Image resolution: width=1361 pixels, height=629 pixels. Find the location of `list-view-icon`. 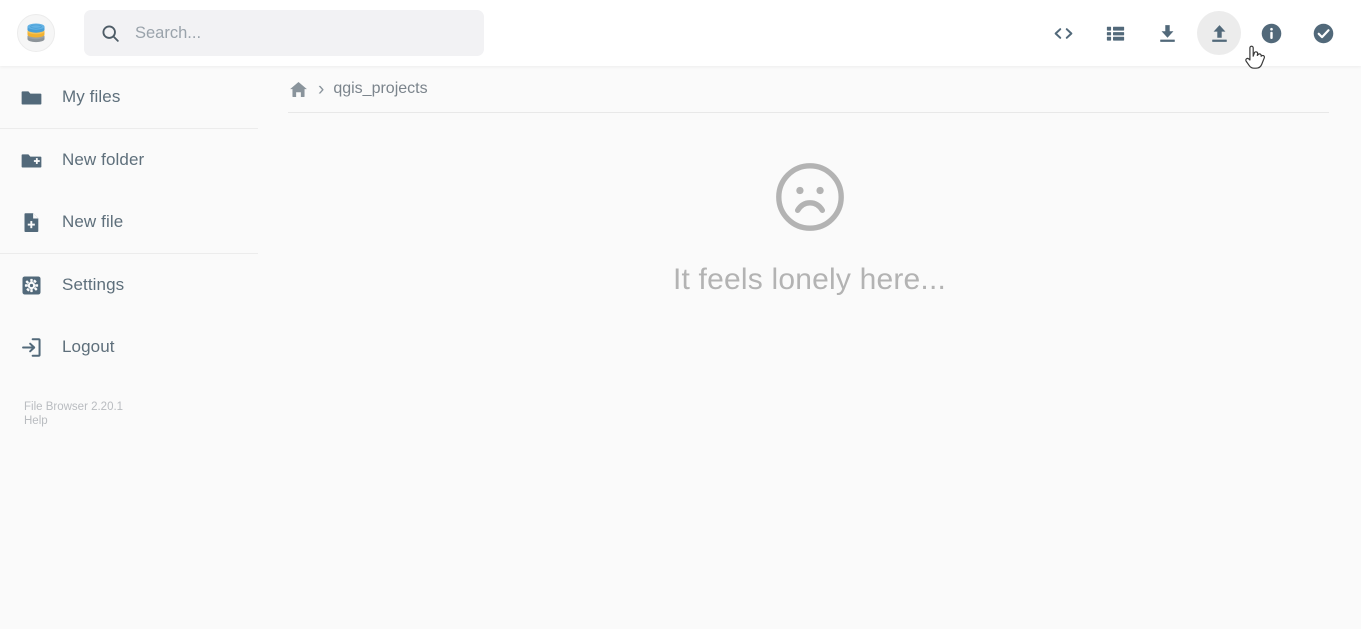

list-view-icon is located at coordinates (1115, 33).